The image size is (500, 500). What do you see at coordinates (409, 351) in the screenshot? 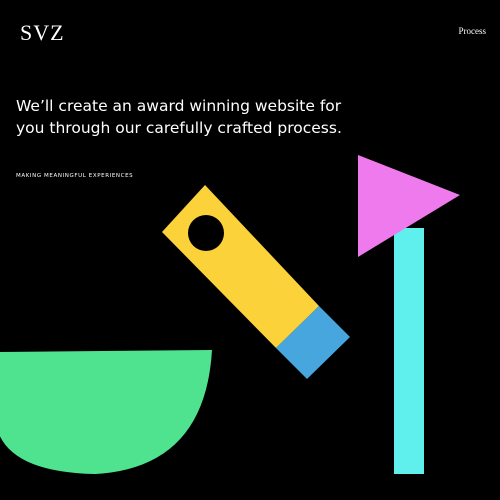
I see `cyan-pole-shape` at bounding box center [409, 351].